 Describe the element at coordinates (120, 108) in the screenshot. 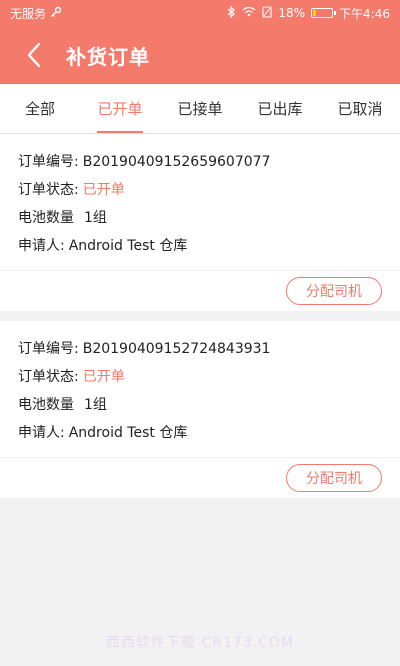

I see `tab-opened: 已开单` at that location.